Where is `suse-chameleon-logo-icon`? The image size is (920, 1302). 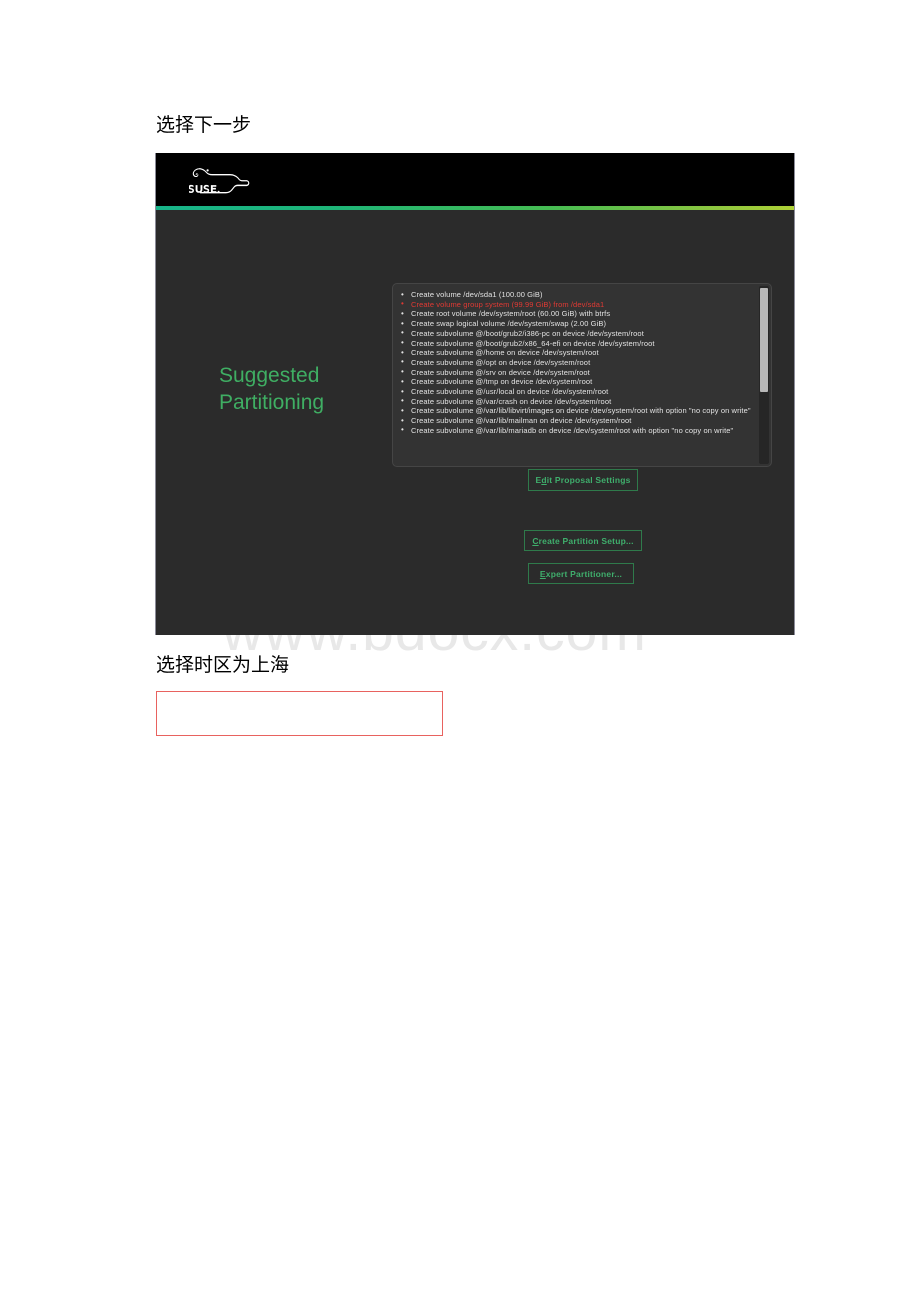 suse-chameleon-logo-icon is located at coordinates (220, 180).